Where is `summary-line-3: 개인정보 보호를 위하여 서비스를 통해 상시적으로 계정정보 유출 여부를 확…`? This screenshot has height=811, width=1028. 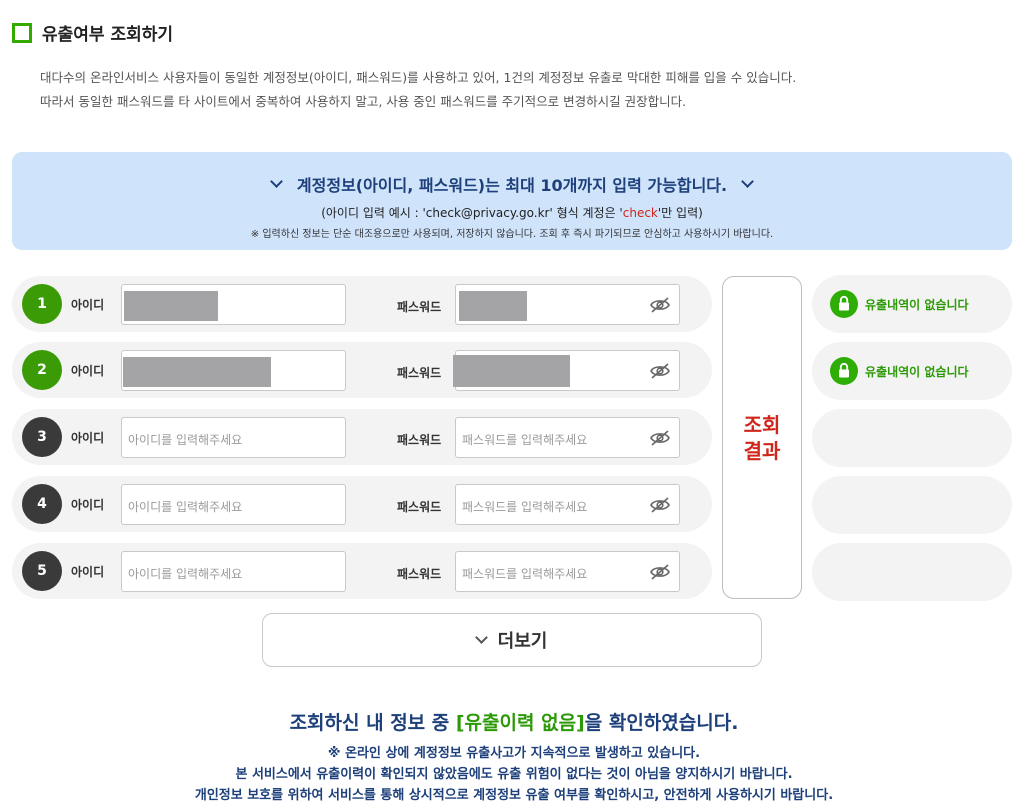 summary-line-3: 개인정보 보호를 위하여 서비스를 통해 상시적으로 계정정보 유출 여부를 확… is located at coordinates (514, 795).